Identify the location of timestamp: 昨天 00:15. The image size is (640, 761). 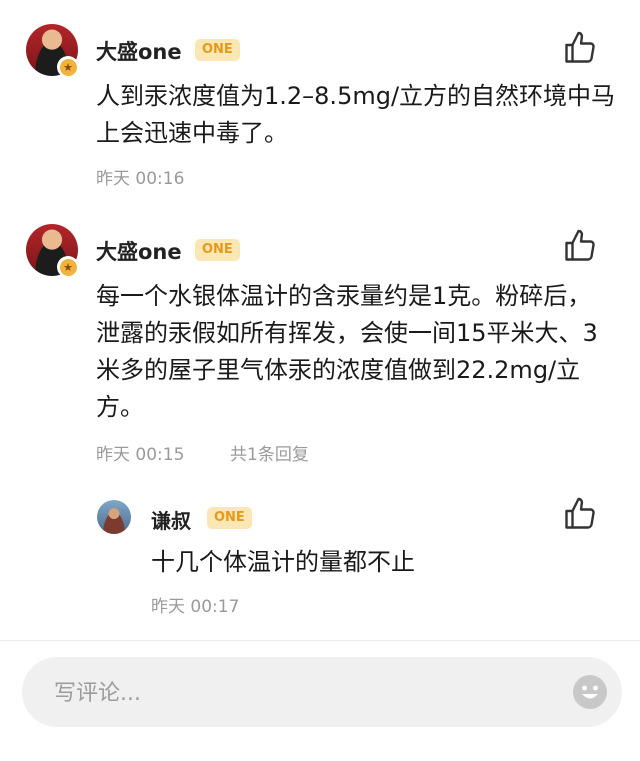
(140, 455).